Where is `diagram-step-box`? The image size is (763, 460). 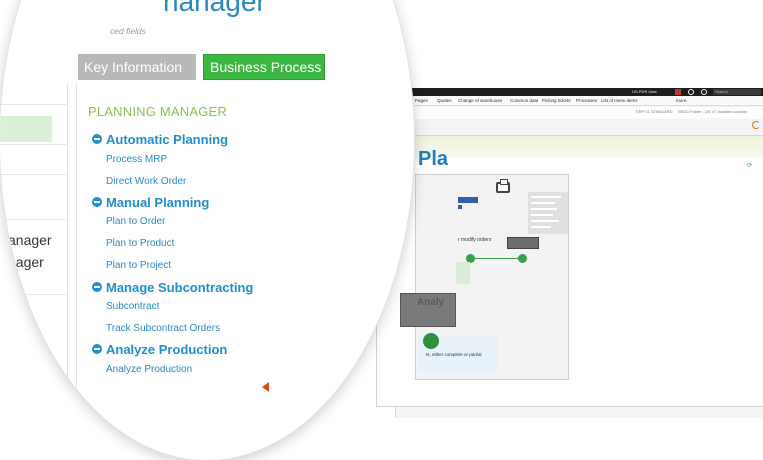
diagram-step-box is located at coordinates (463, 273).